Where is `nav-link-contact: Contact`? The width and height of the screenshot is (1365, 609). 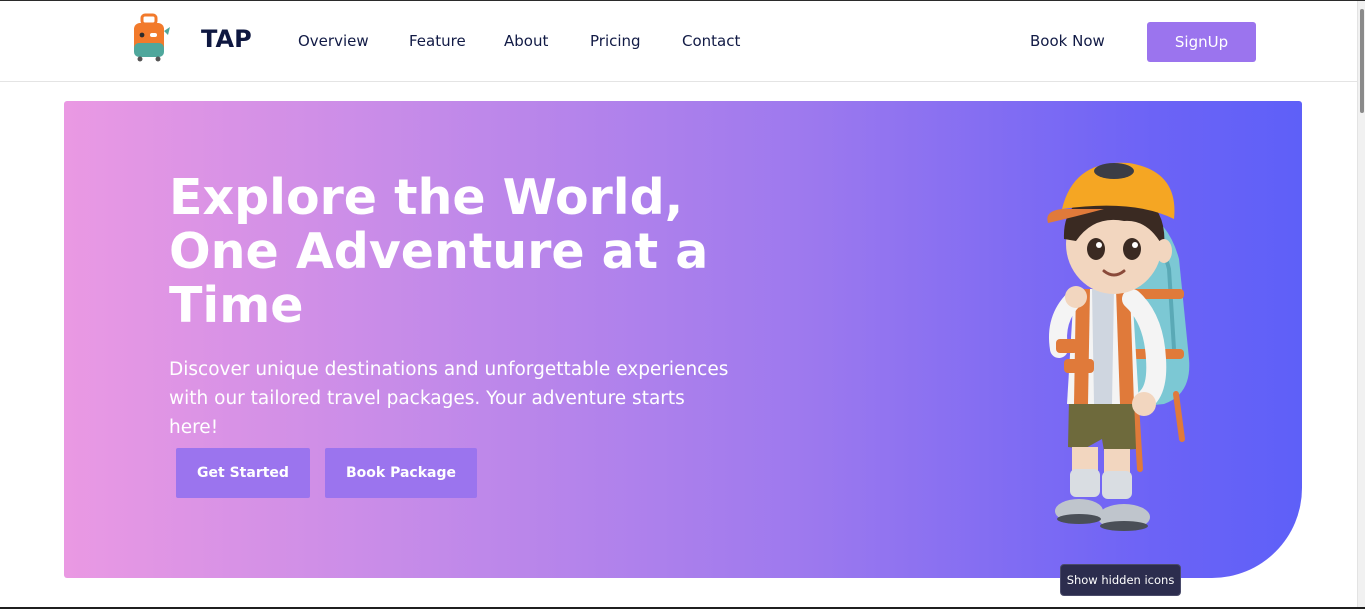 nav-link-contact: Contact is located at coordinates (711, 41).